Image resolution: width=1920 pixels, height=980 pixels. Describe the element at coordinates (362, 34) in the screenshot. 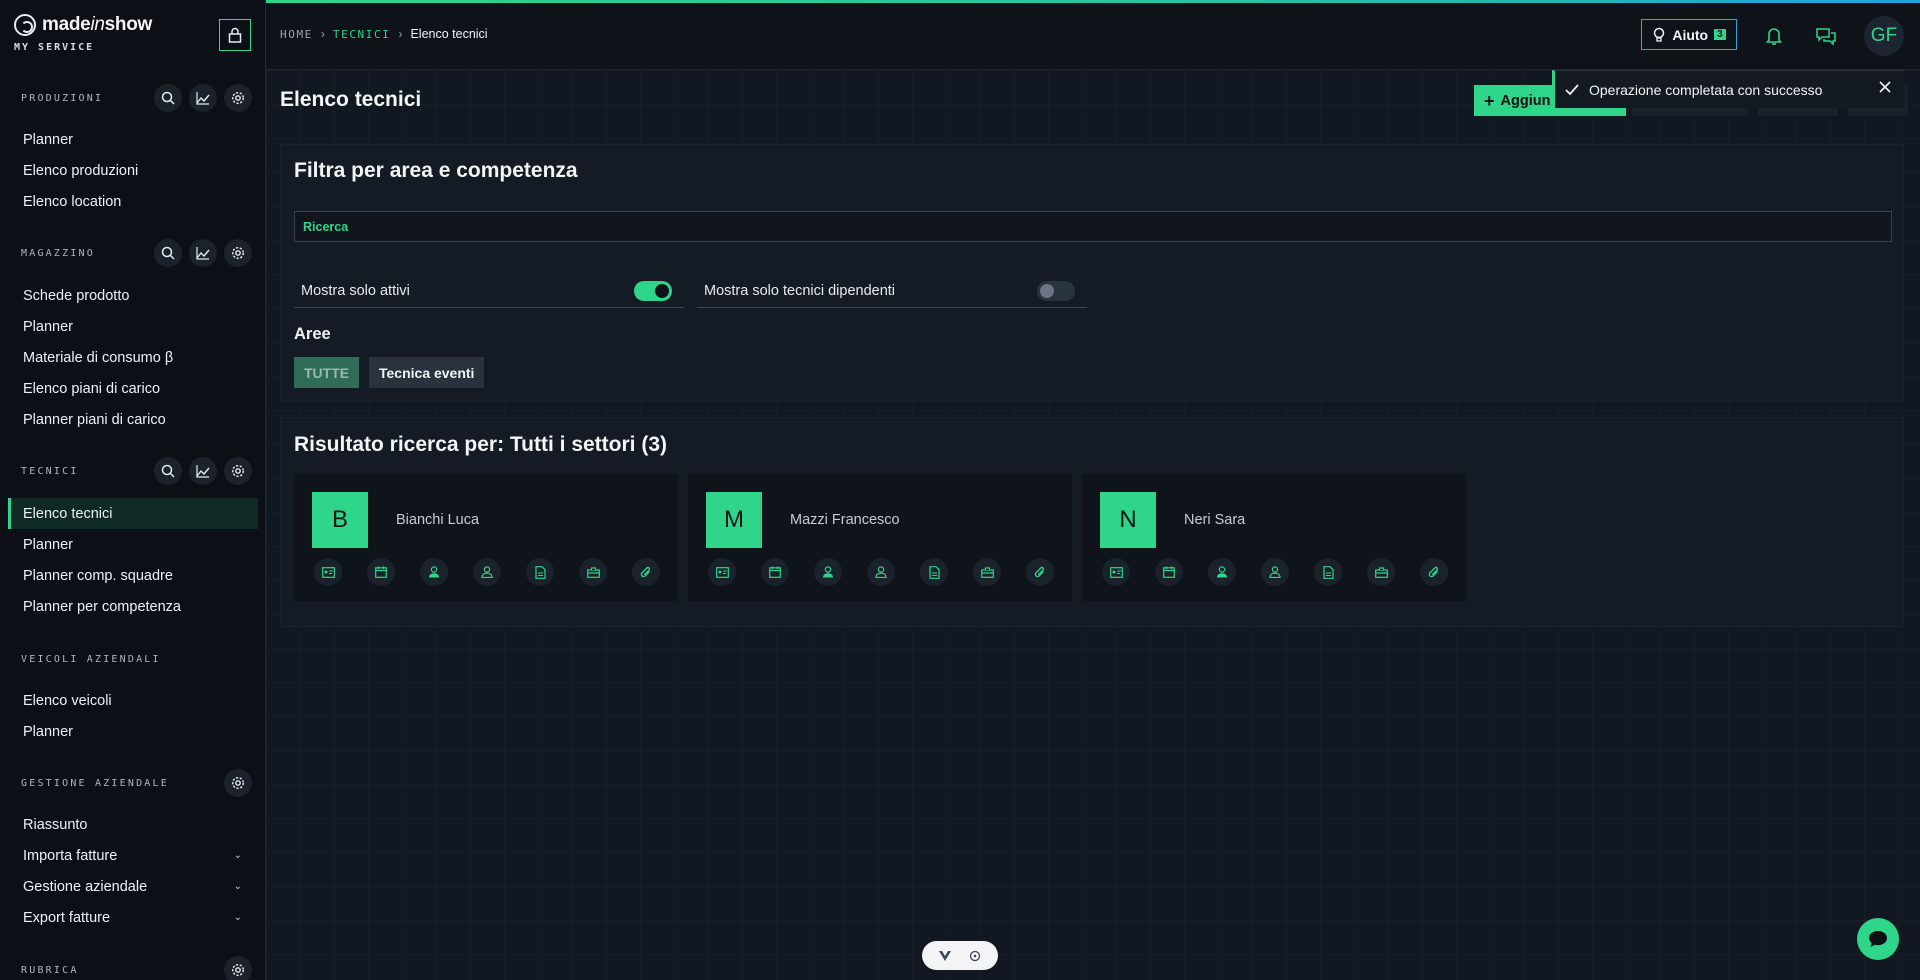

I see `breadcrumb-tecnici: TECNICI` at that location.